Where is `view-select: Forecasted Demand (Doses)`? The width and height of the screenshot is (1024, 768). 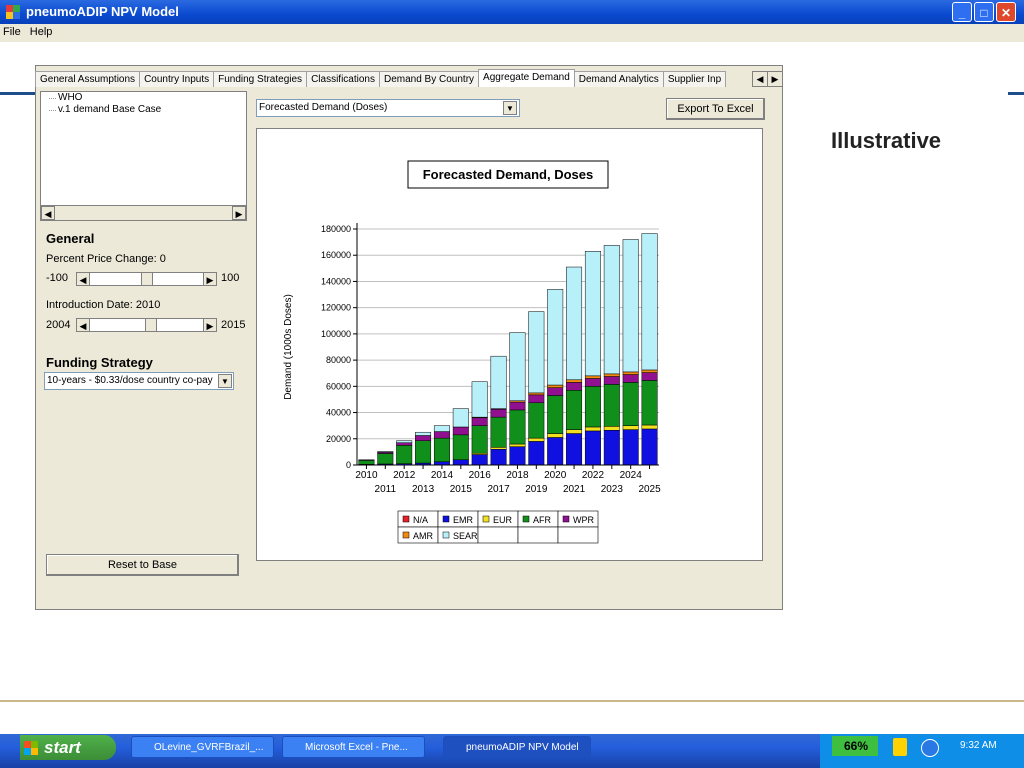 view-select: Forecasted Demand (Doses) is located at coordinates (388, 108).